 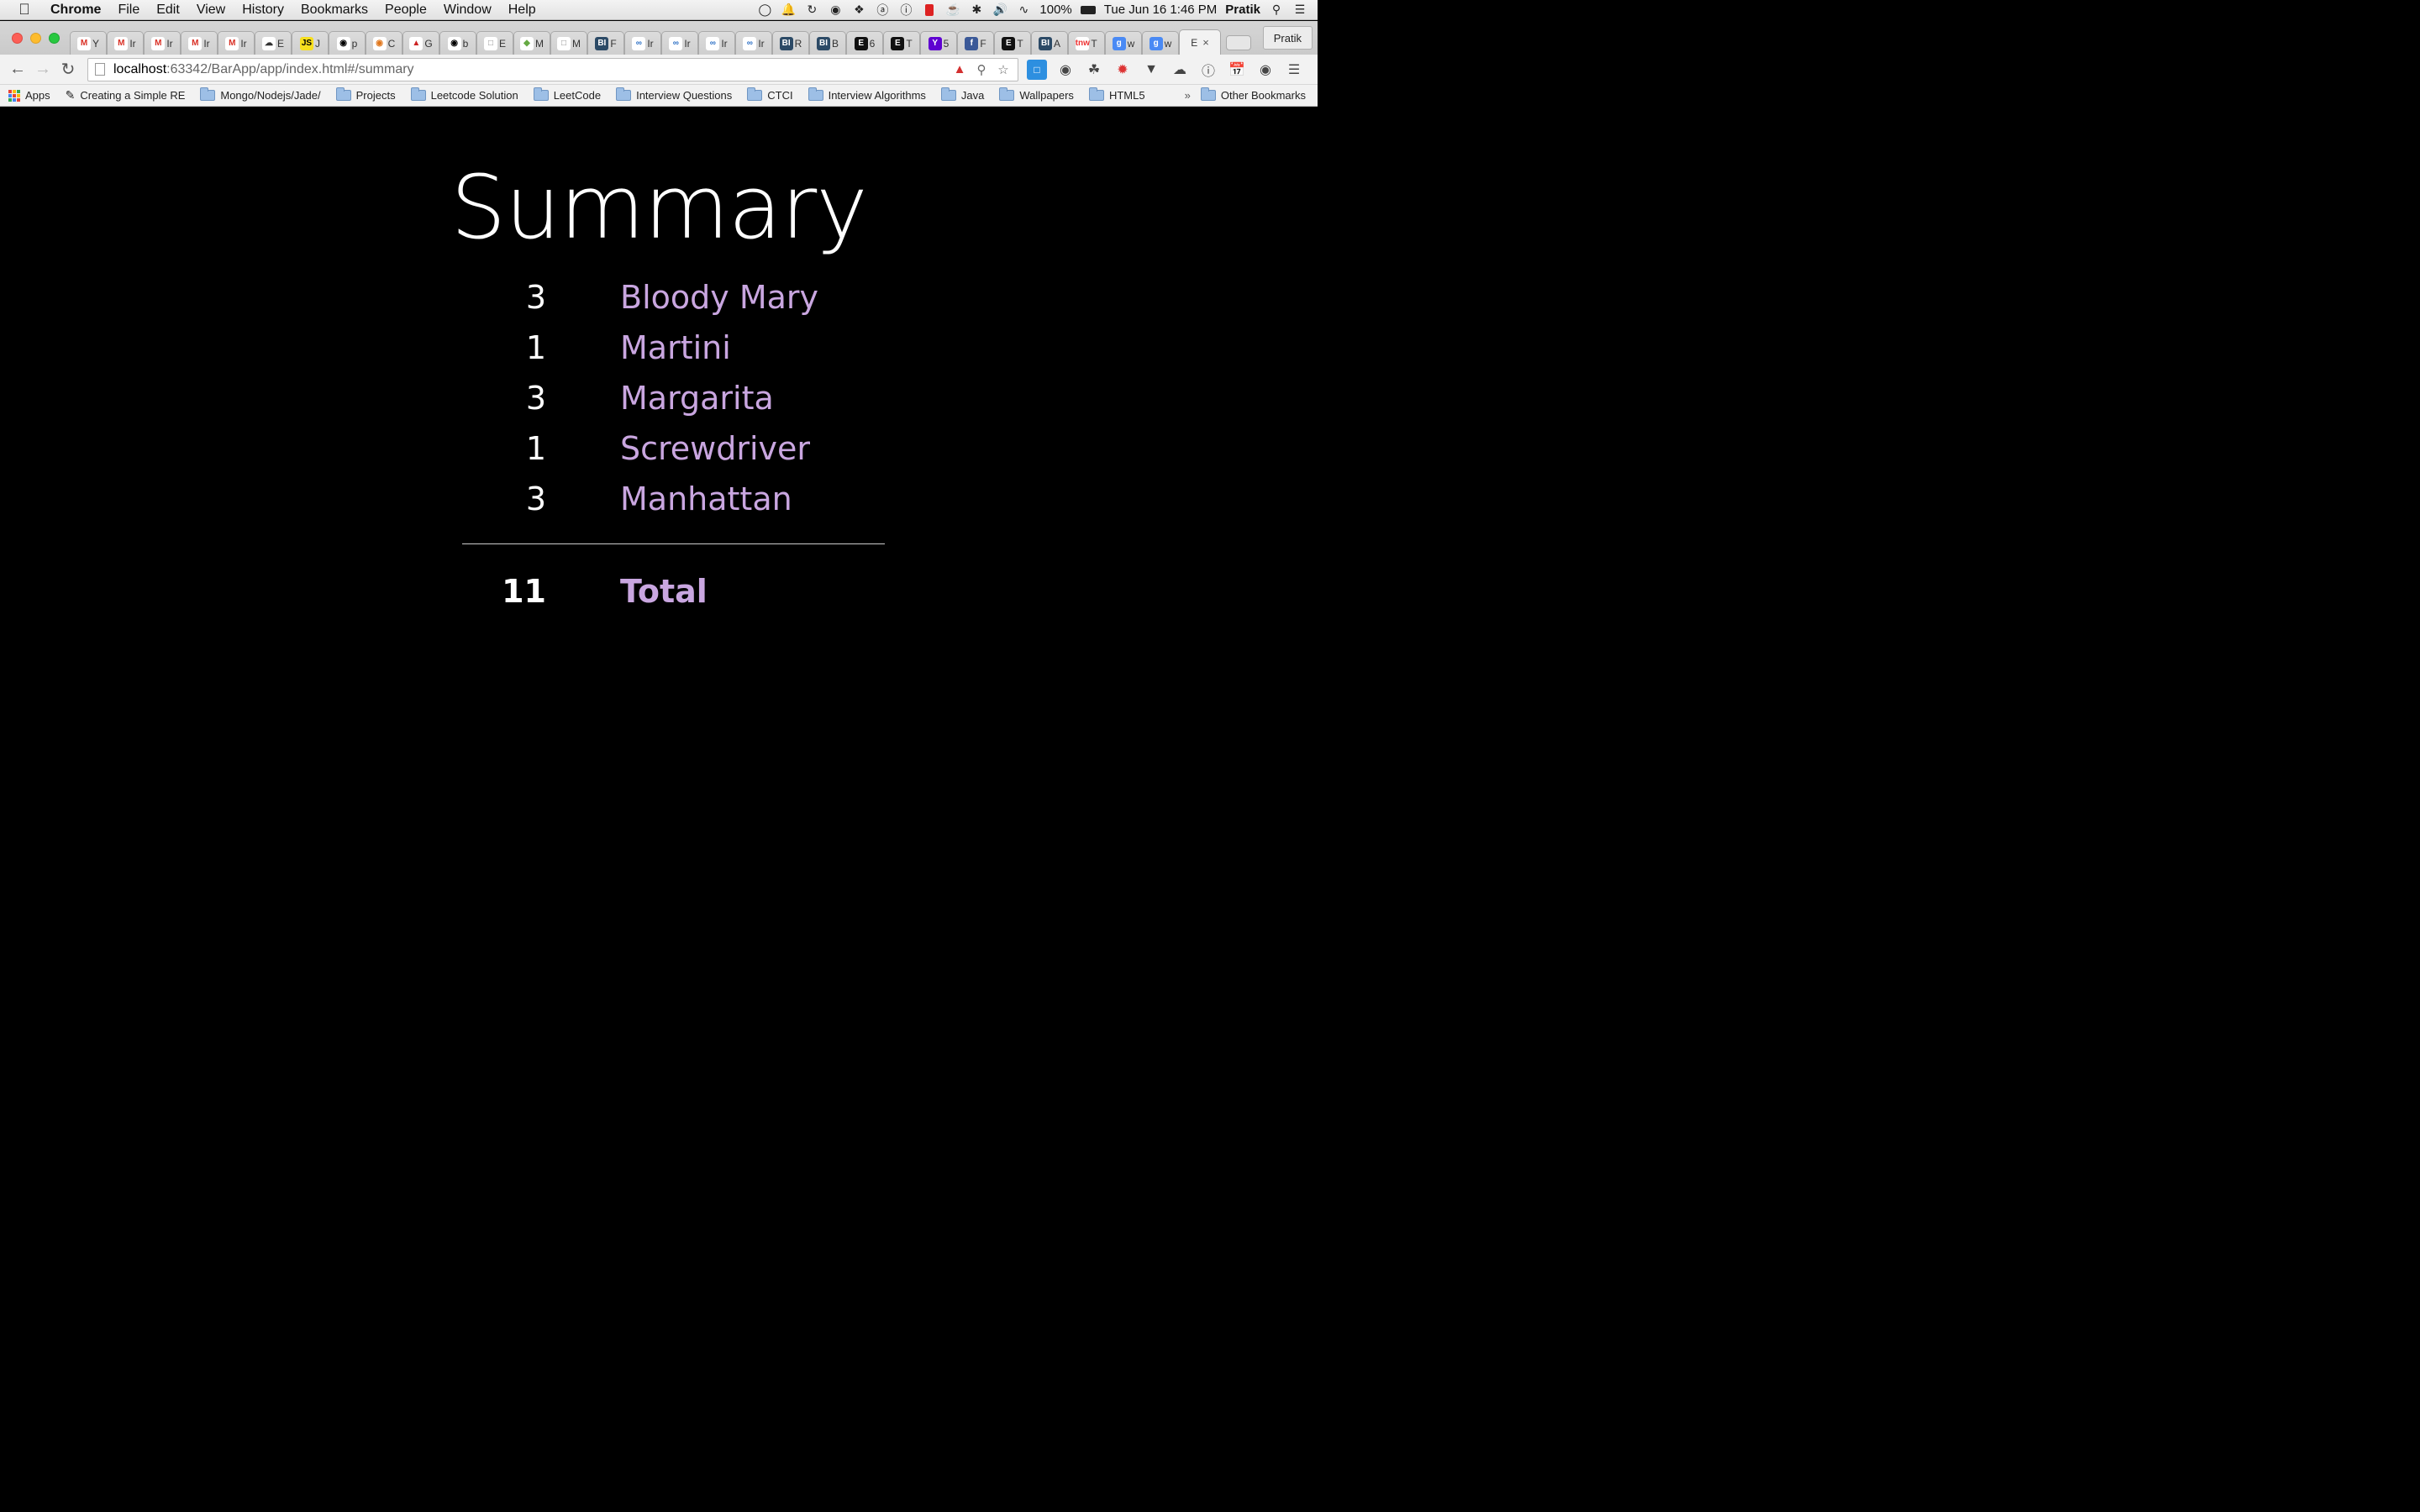 I want to click on menu-file: File, so click(x=128, y=10).